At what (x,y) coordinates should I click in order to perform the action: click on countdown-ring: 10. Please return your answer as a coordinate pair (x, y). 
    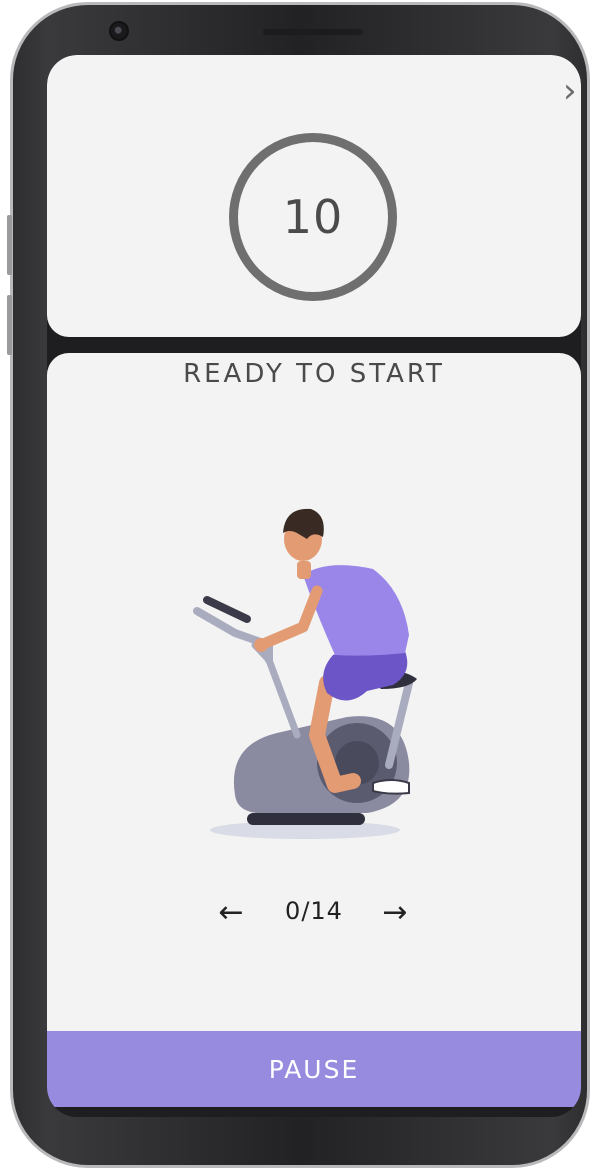
    Looking at the image, I should click on (313, 217).